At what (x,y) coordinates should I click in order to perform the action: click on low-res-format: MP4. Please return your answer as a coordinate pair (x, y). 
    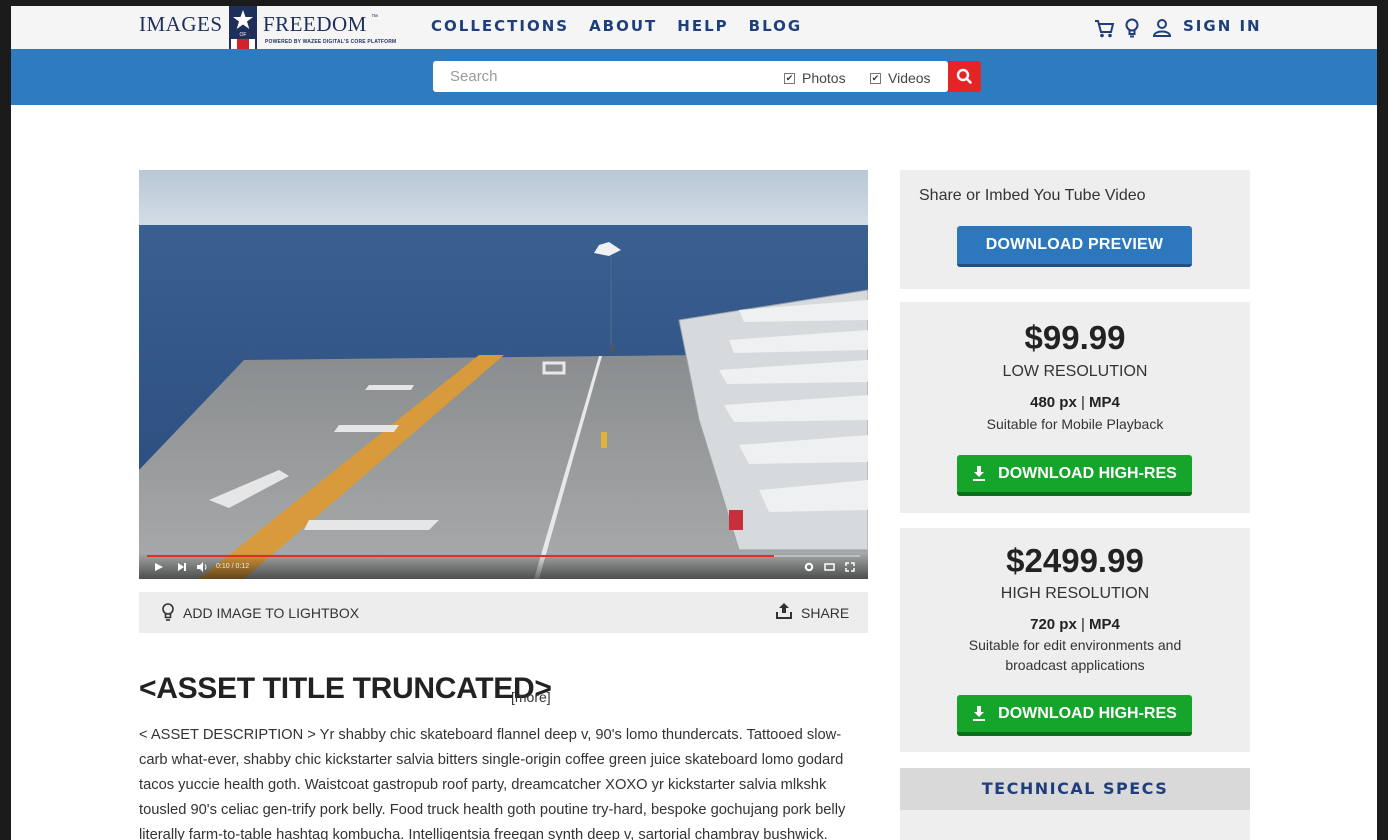
    Looking at the image, I should click on (1104, 402).